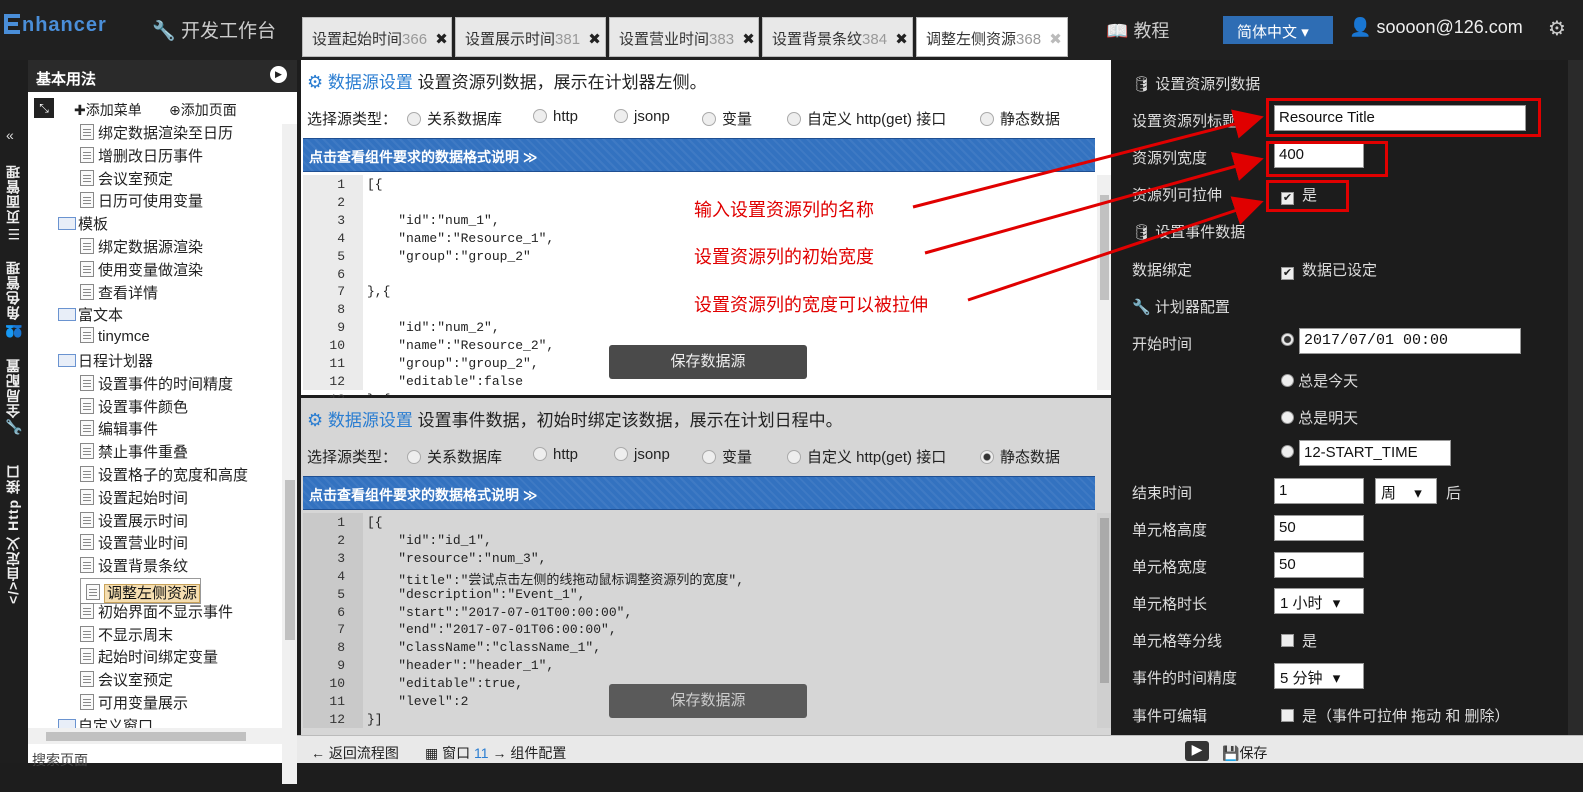 Image resolution: width=1583 pixels, height=792 pixels. Describe the element at coordinates (811, 305) in the screenshot. I see `annotation-text-resizable: 设置资源列的宽度可以被拉伸` at that location.